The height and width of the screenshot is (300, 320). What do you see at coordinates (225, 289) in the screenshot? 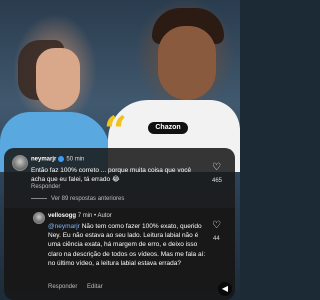
I see `speaker-icon: ◀` at bounding box center [225, 289].